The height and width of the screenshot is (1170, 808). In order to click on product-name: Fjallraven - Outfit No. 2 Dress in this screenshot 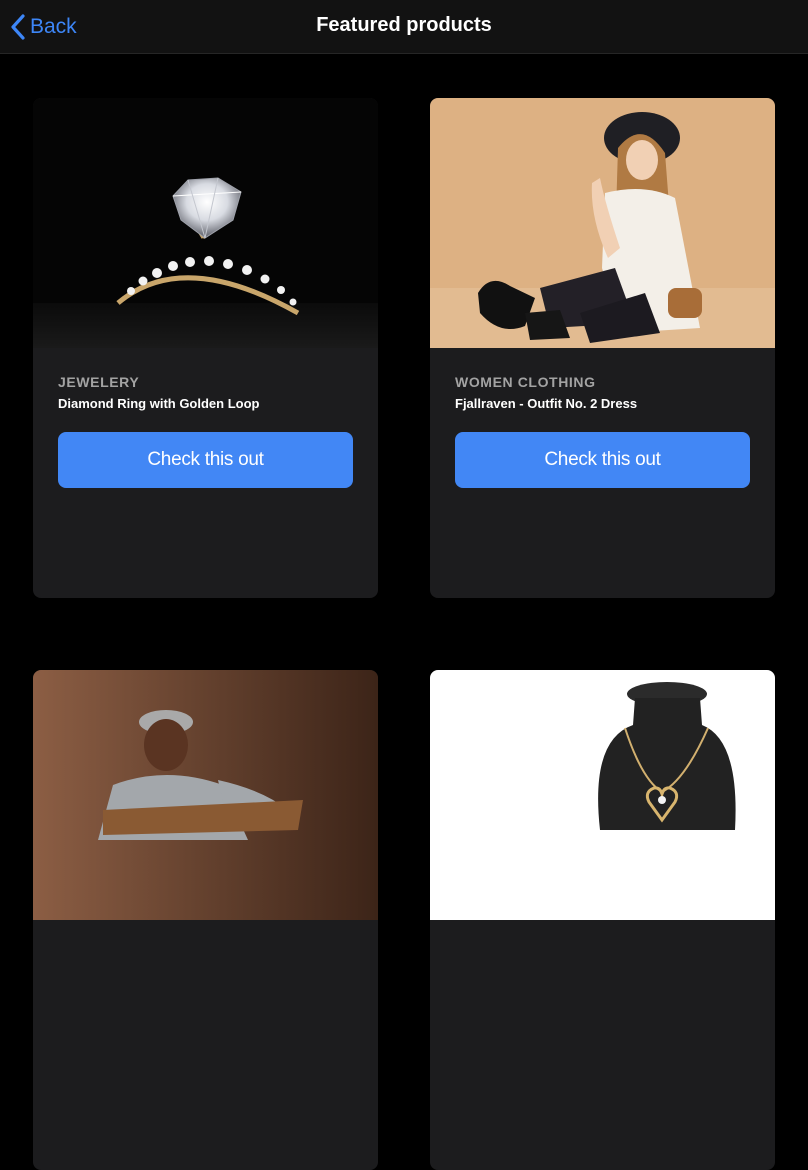, I will do `click(546, 403)`.